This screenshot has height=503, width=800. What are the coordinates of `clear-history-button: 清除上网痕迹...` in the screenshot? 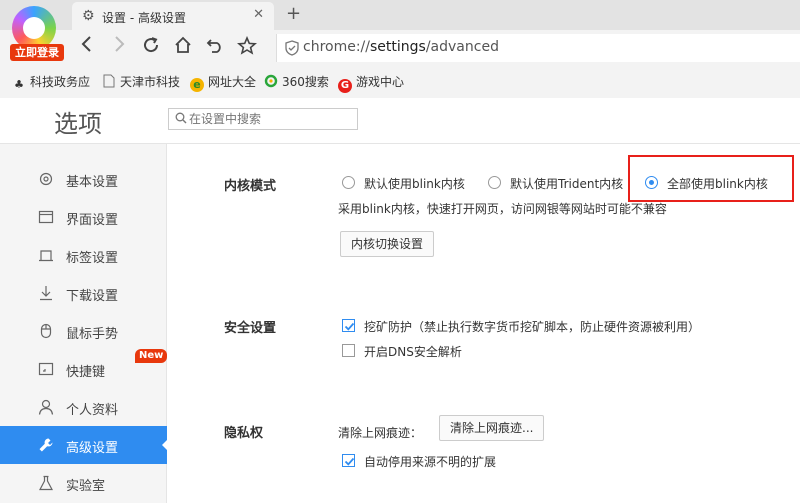 It's located at (492, 428).